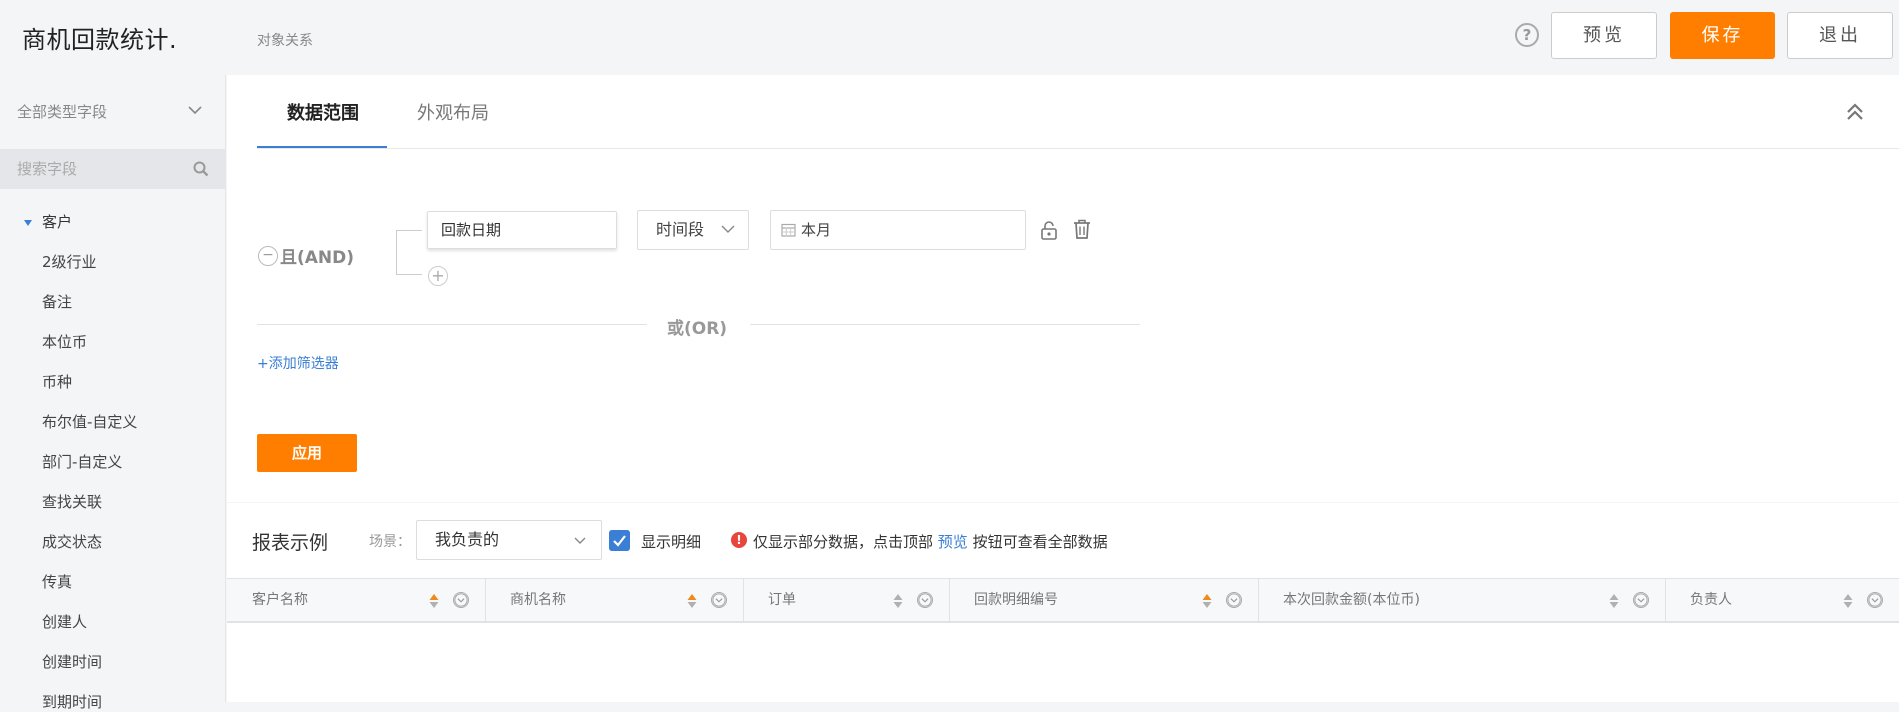 Image resolution: width=1899 pixels, height=712 pixels. What do you see at coordinates (1855, 112) in the screenshot?
I see `double-chevron-up-icon` at bounding box center [1855, 112].